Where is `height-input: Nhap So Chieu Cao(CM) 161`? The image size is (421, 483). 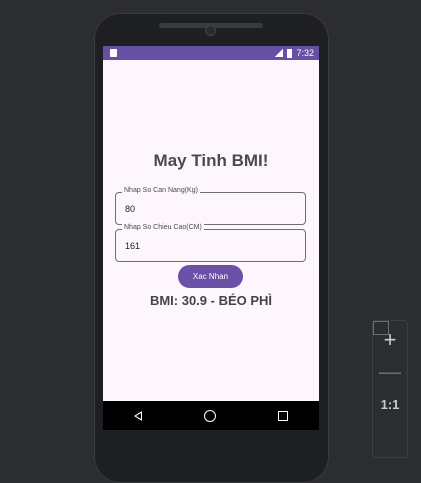
height-input: Nhap So Chieu Cao(CM) 161 is located at coordinates (210, 243).